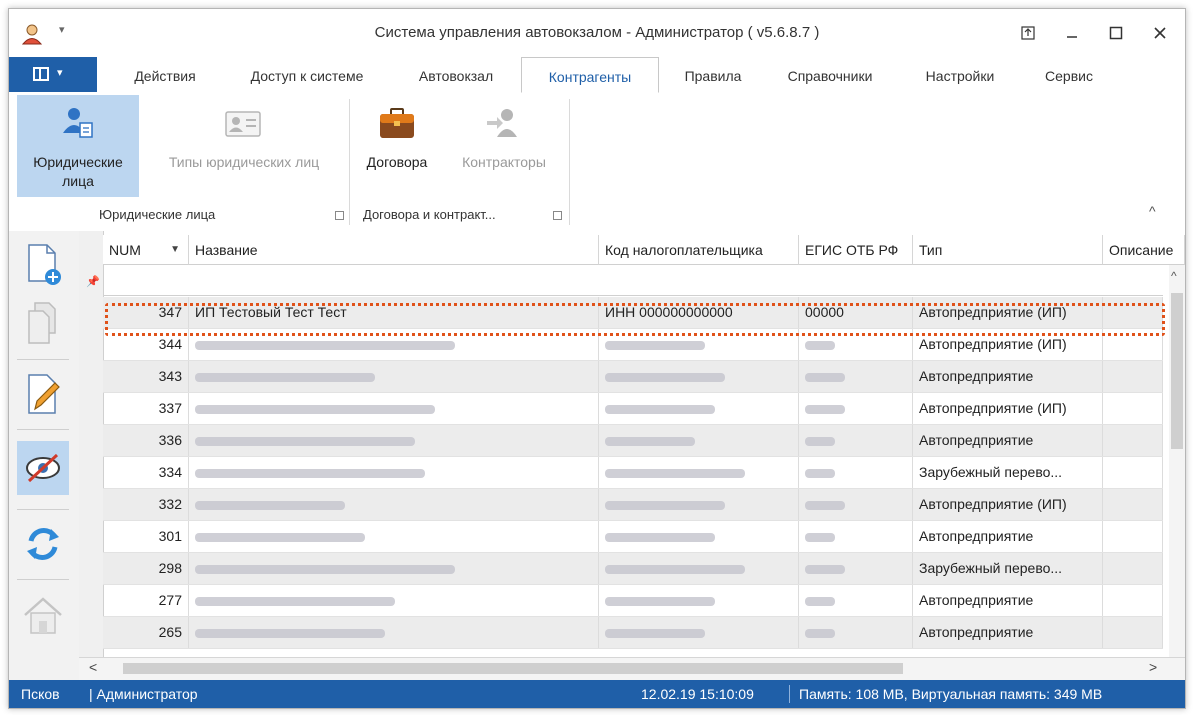 Image resolution: width=1194 pixels, height=715 pixels. What do you see at coordinates (1177, 371) in the screenshot?
I see `vertical-scroll-thumb` at bounding box center [1177, 371].